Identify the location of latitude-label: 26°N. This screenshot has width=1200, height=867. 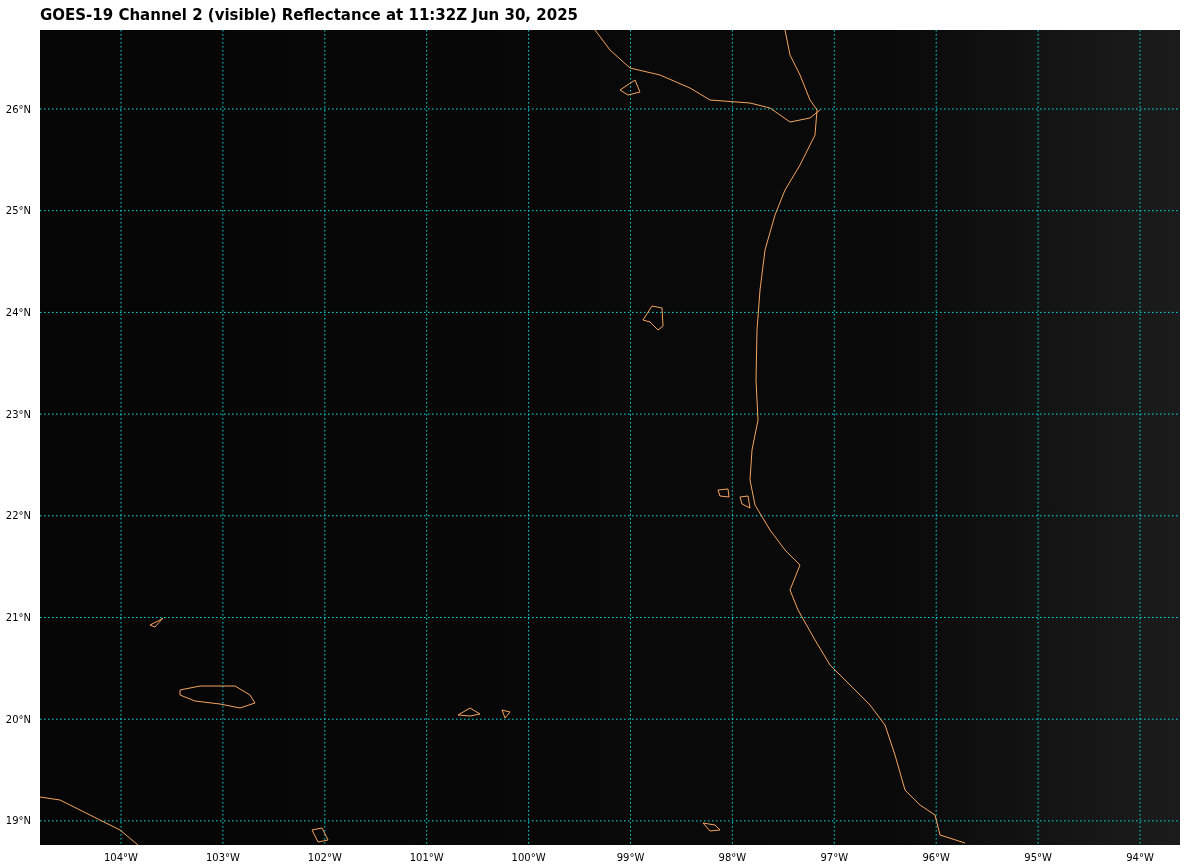
(18, 109).